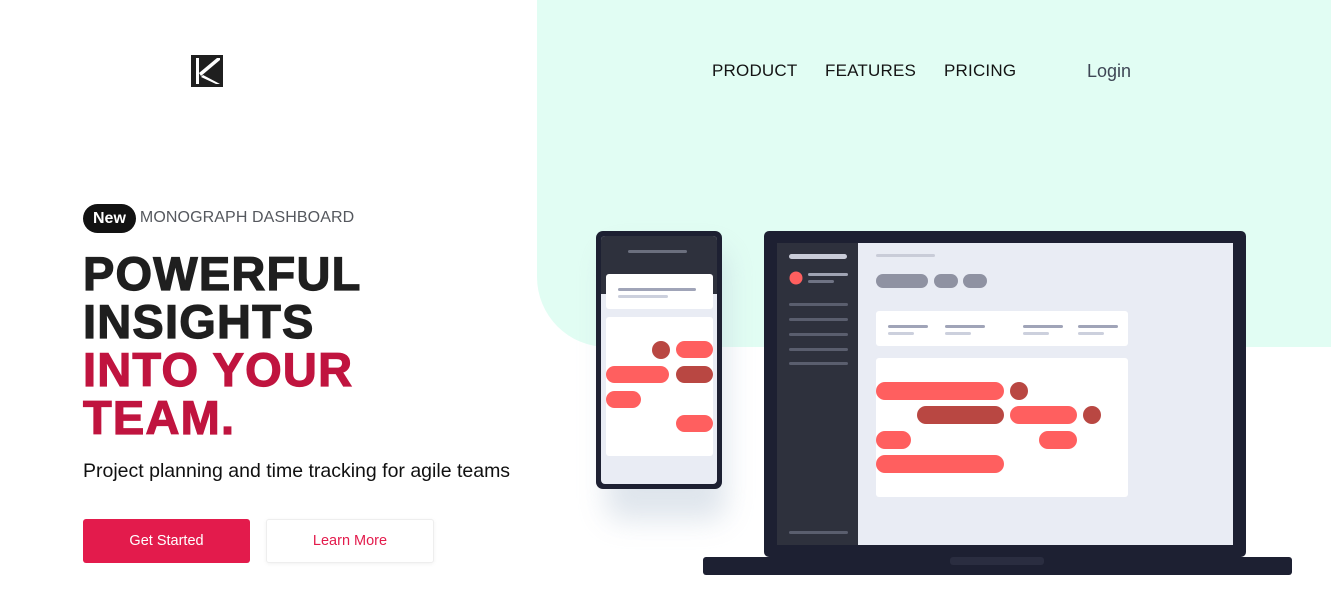  Describe the element at coordinates (661, 375) in the screenshot. I see `phone-mockup` at that location.